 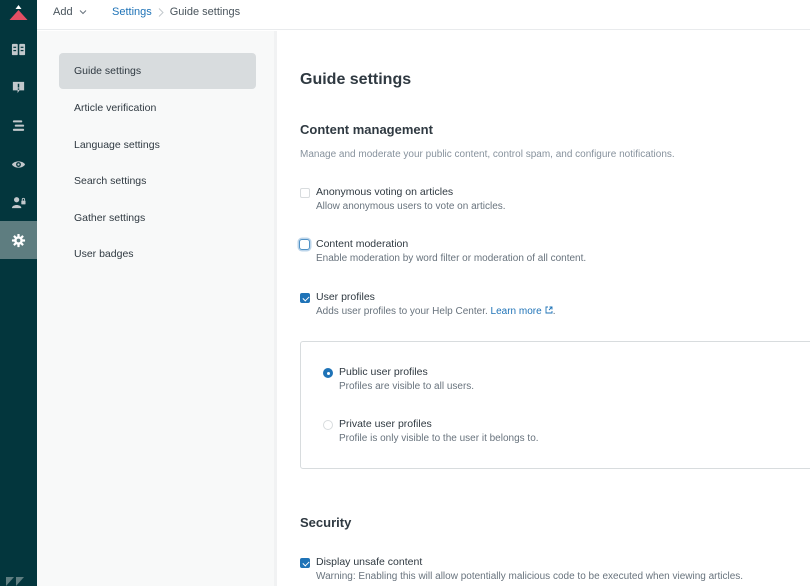 I want to click on nav-arrange-content, so click(x=18, y=125).